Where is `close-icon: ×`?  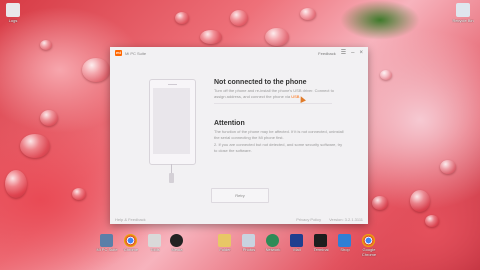 close-icon: × is located at coordinates (361, 53).